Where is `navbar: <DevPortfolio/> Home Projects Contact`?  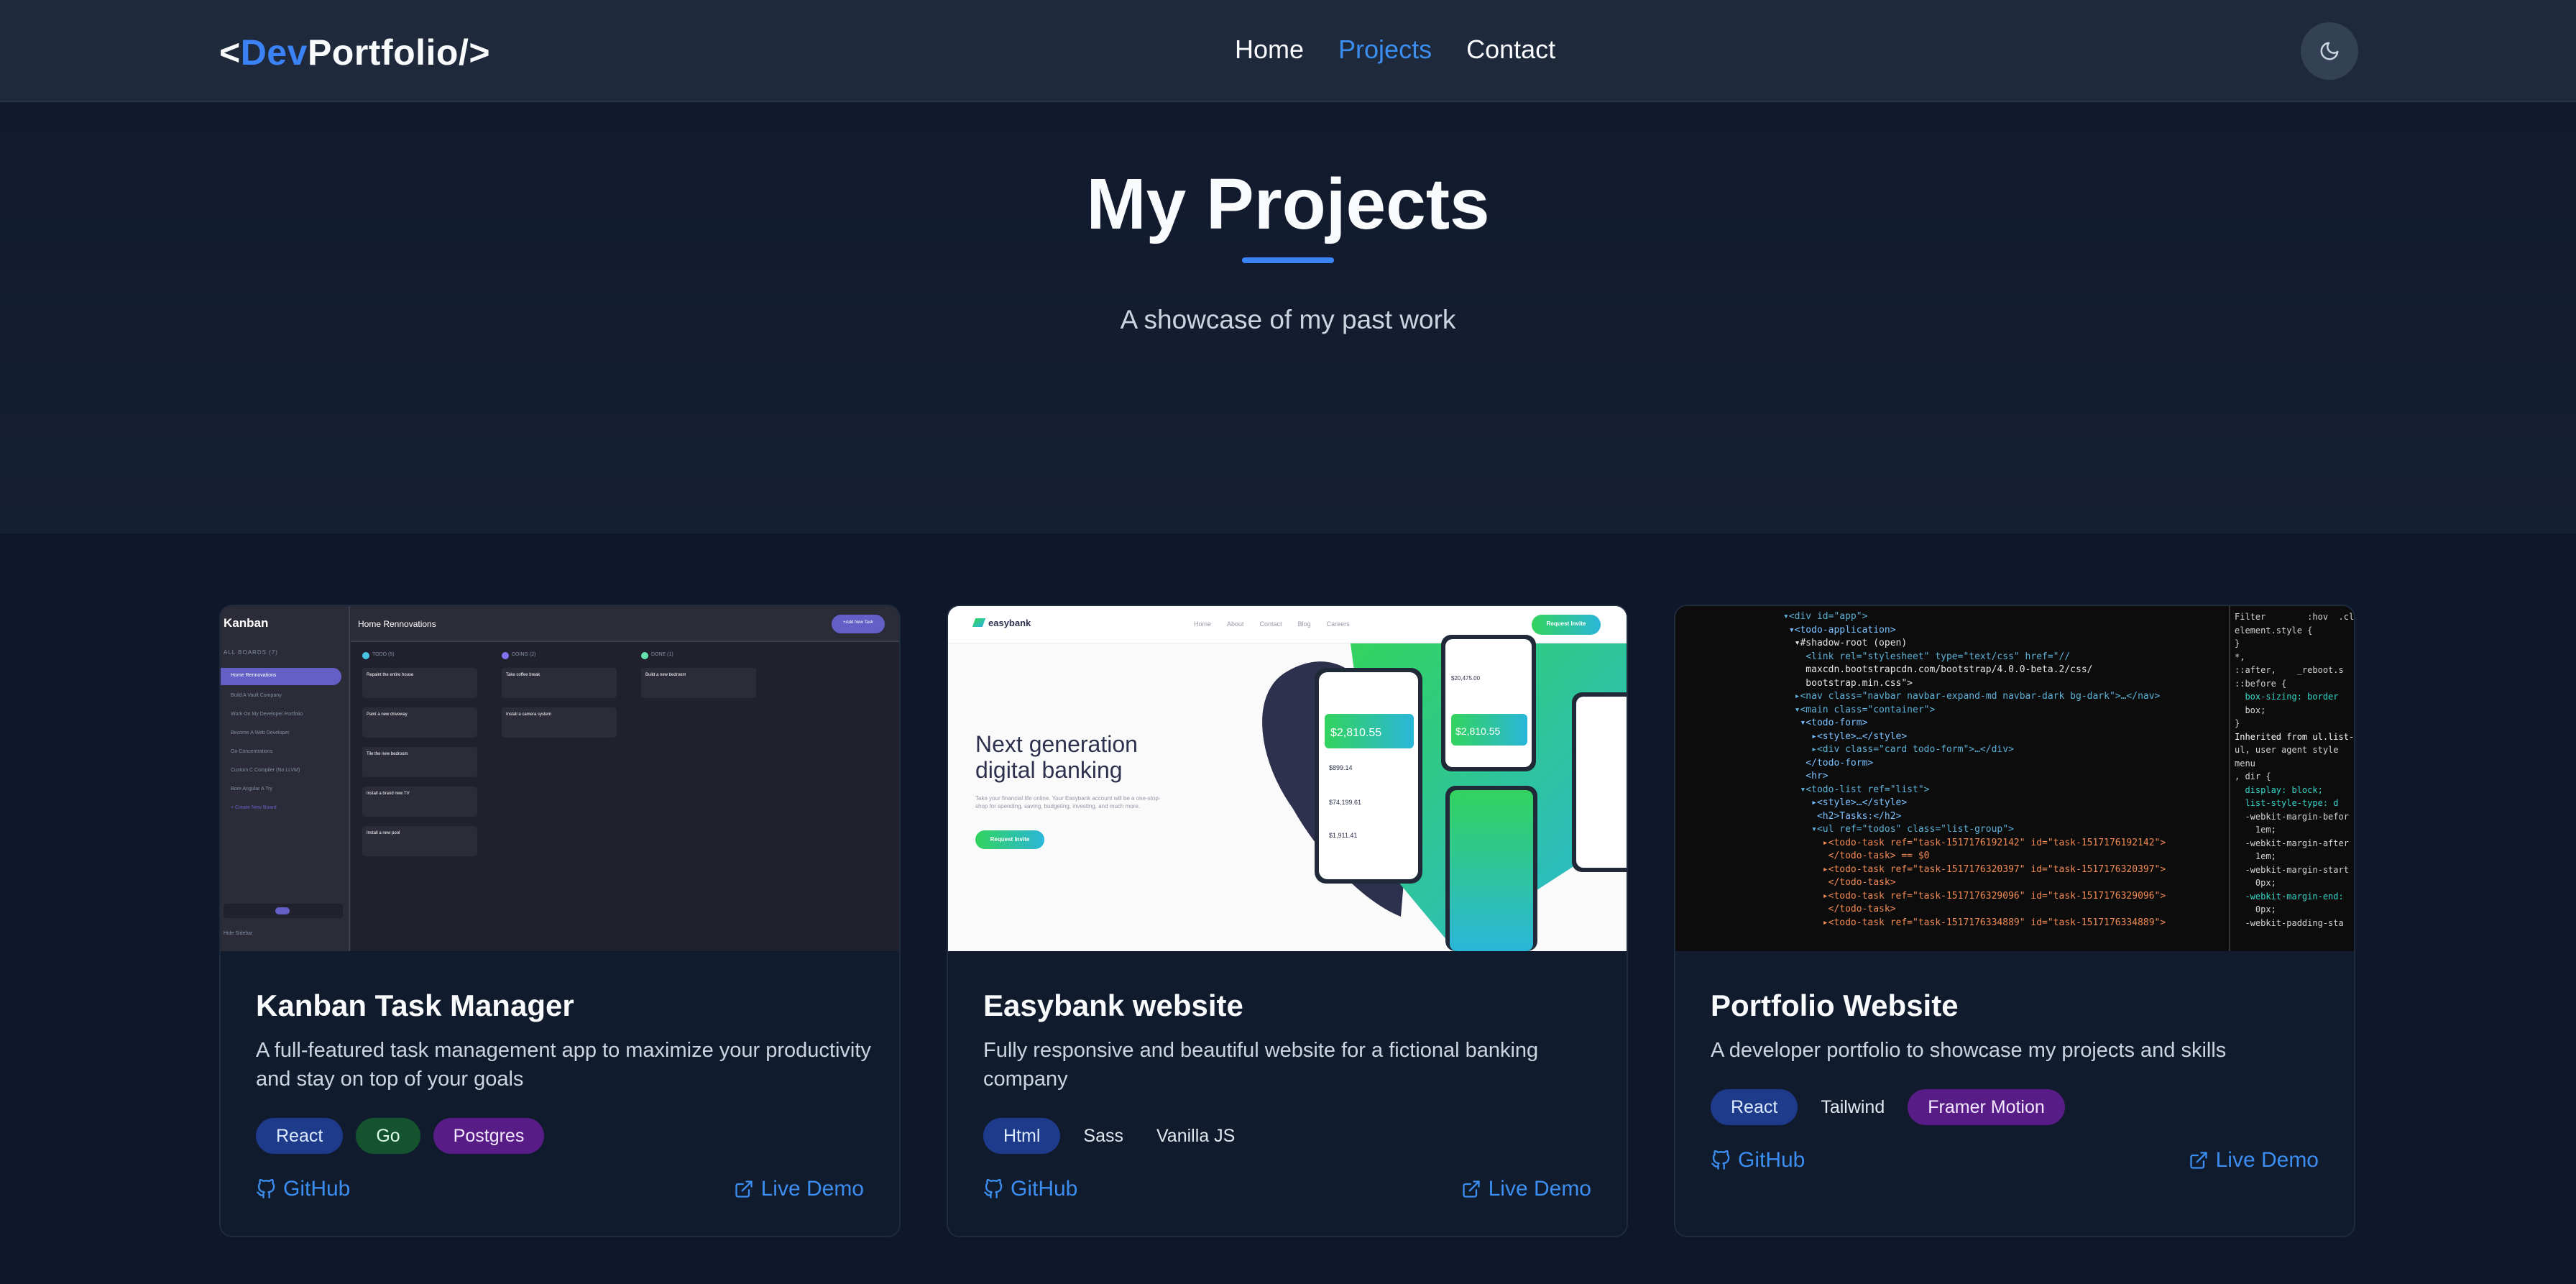 navbar: <DevPortfolio/> Home Projects Contact is located at coordinates (1288, 51).